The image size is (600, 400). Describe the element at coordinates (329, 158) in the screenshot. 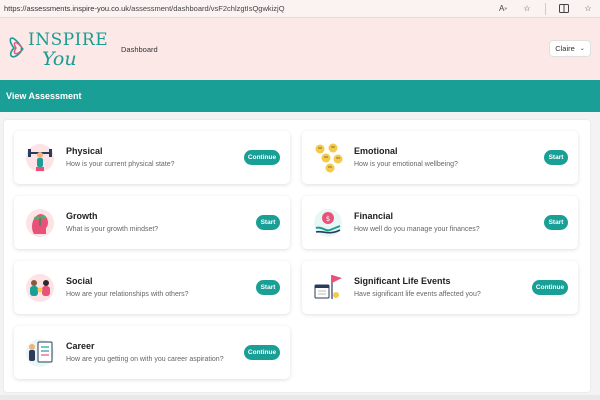

I see `emotional-illustration-icon` at that location.